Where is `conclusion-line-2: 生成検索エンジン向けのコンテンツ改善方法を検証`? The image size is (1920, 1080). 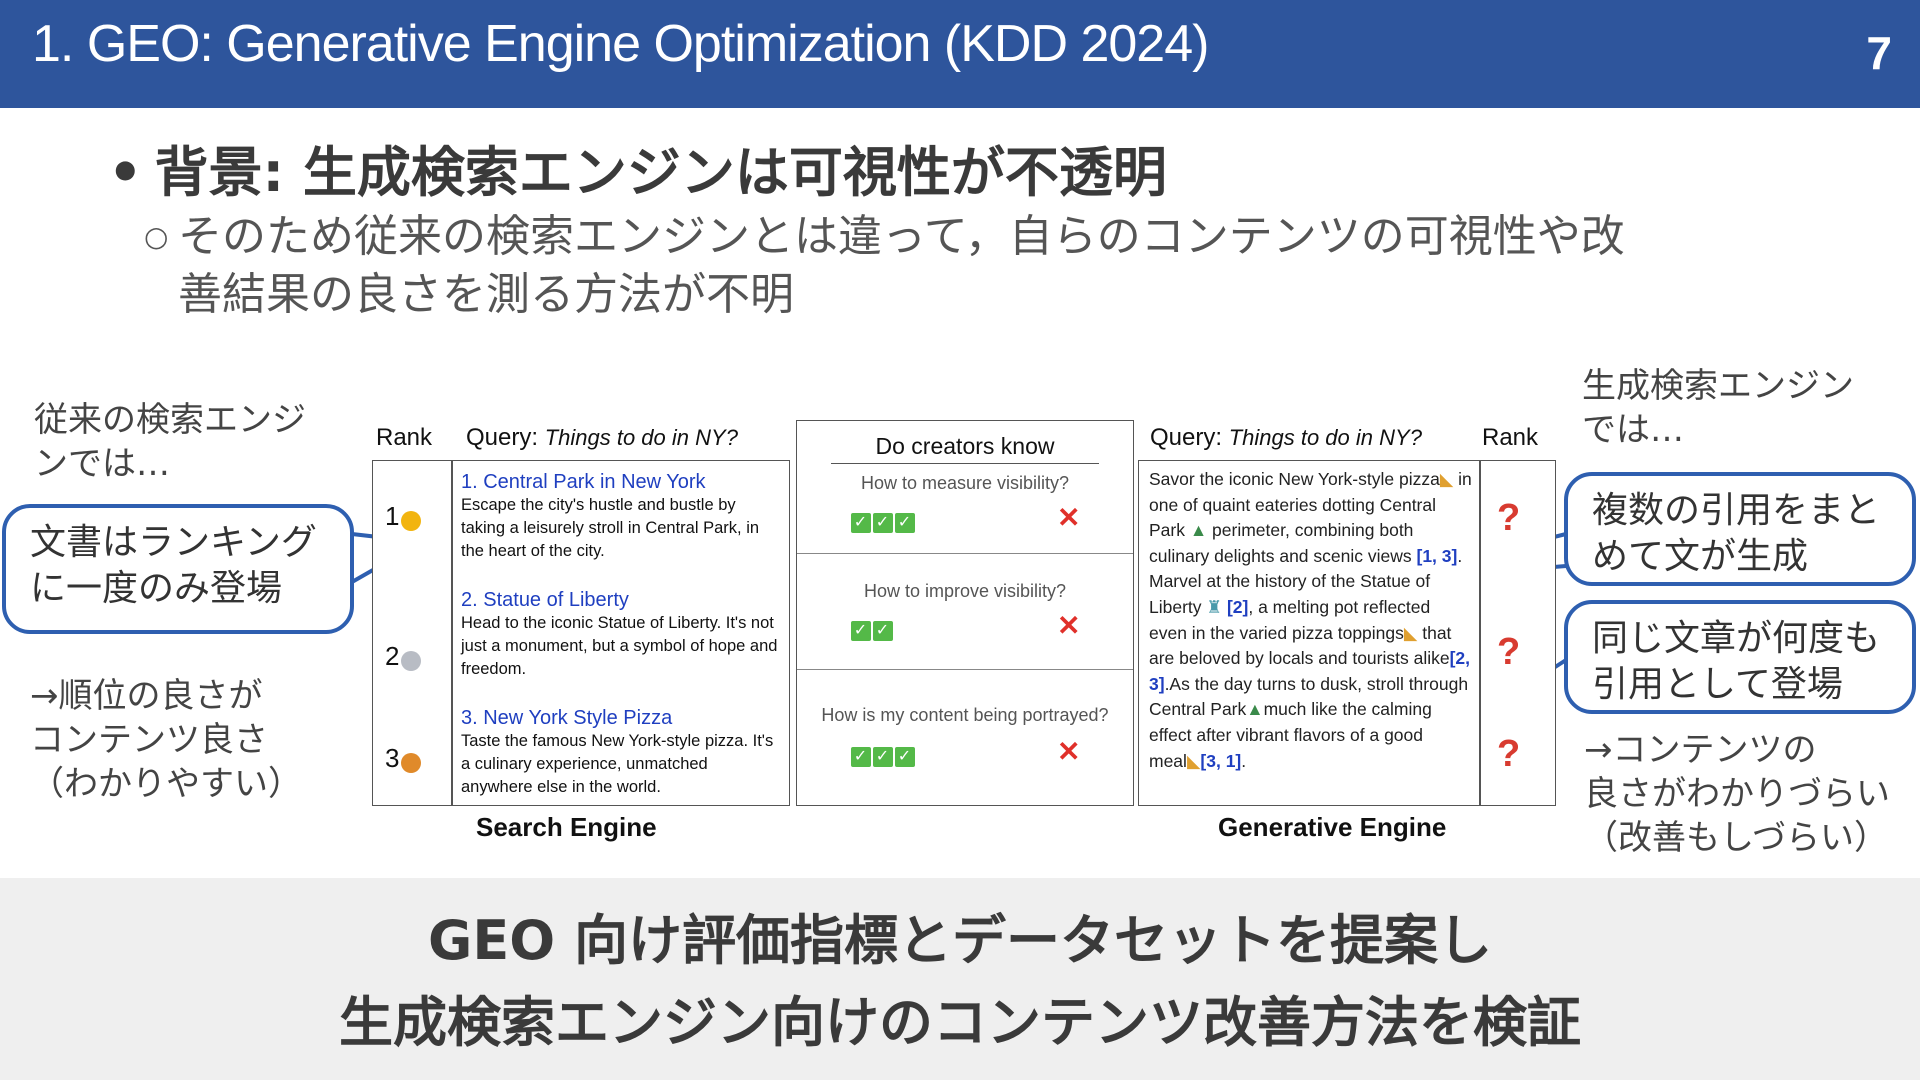
conclusion-line-2: 生成検索エンジン向けのコンテンツ改善方法を検証 is located at coordinates (960, 1022).